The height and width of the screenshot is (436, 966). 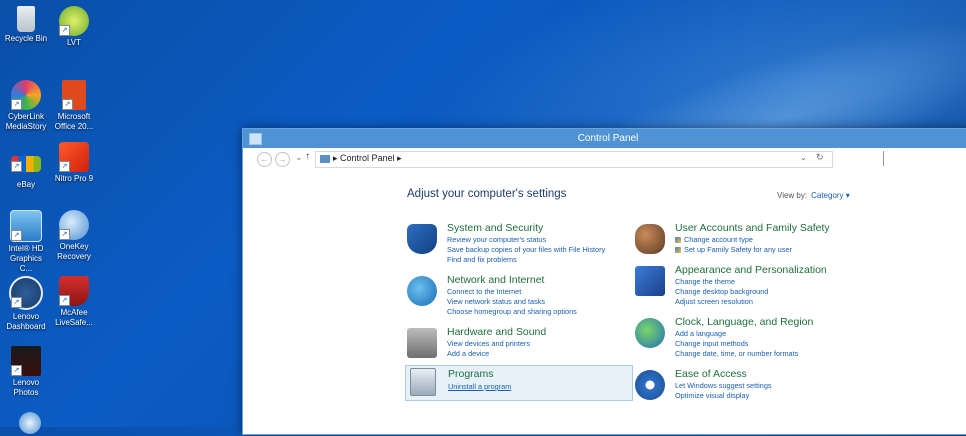 I want to click on mcafee-icon: ↗, so click(x=74, y=291).